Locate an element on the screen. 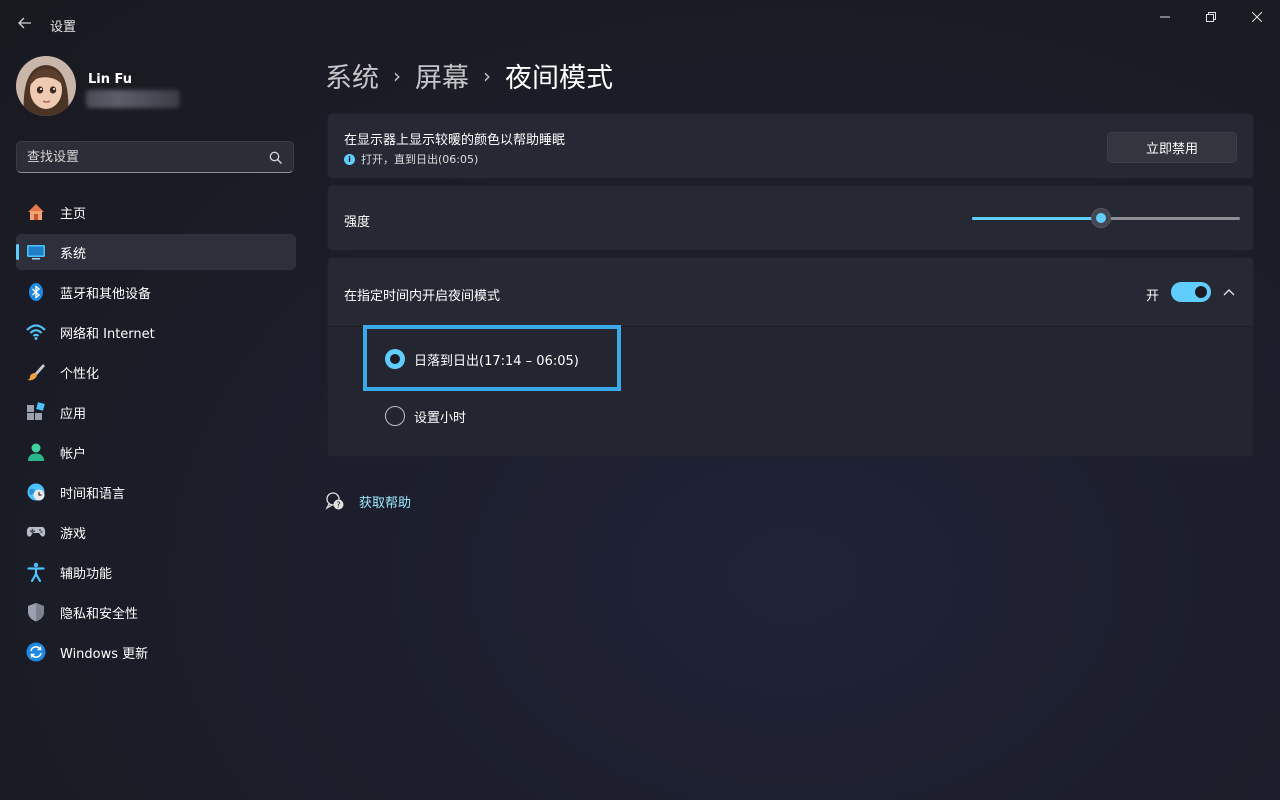  avatar is located at coordinates (46, 86).